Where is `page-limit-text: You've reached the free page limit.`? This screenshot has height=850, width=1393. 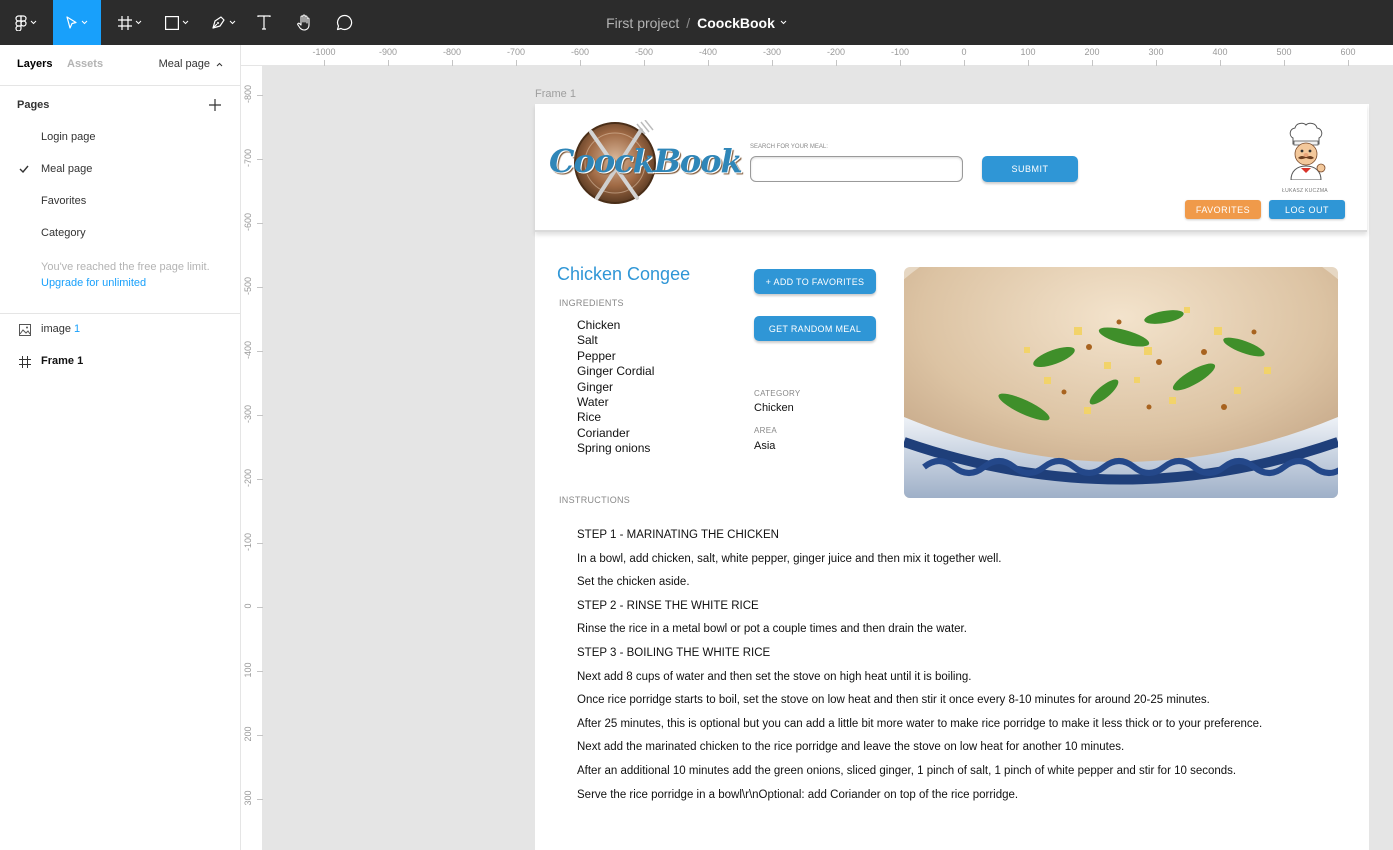
page-limit-text: You've reached the free page limit. is located at coordinates (125, 267).